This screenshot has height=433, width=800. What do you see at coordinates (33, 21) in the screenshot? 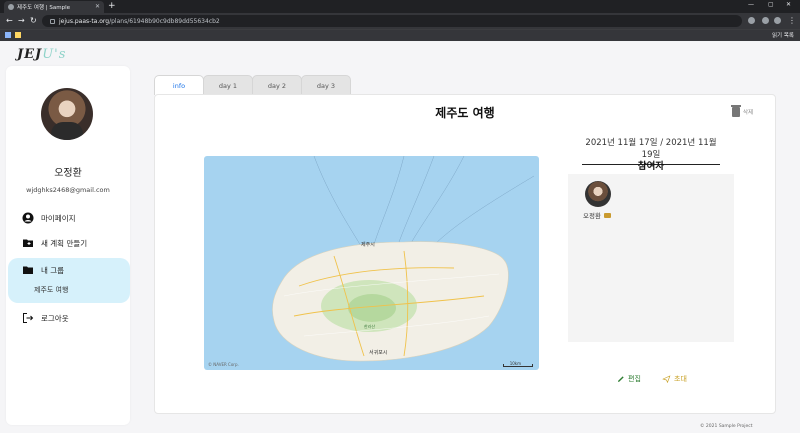
I see `reload-icon: ↻` at bounding box center [33, 21].